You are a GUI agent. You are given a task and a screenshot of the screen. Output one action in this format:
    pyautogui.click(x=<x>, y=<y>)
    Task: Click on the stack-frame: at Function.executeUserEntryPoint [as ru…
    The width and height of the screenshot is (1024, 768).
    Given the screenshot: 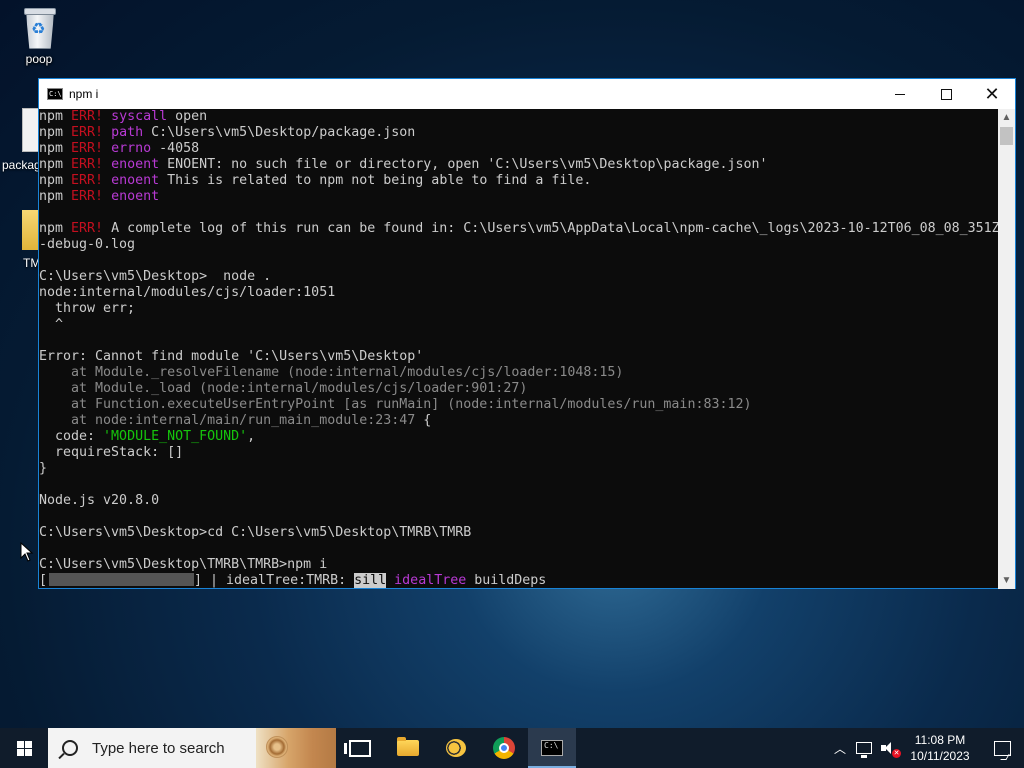 What is the action you would take?
    pyautogui.click(x=395, y=404)
    